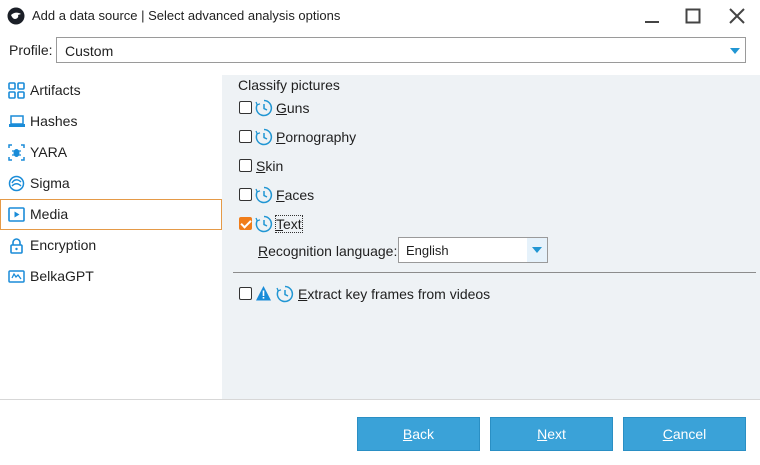 This screenshot has width=760, height=465. I want to click on minimize-icon, so click(652, 22).